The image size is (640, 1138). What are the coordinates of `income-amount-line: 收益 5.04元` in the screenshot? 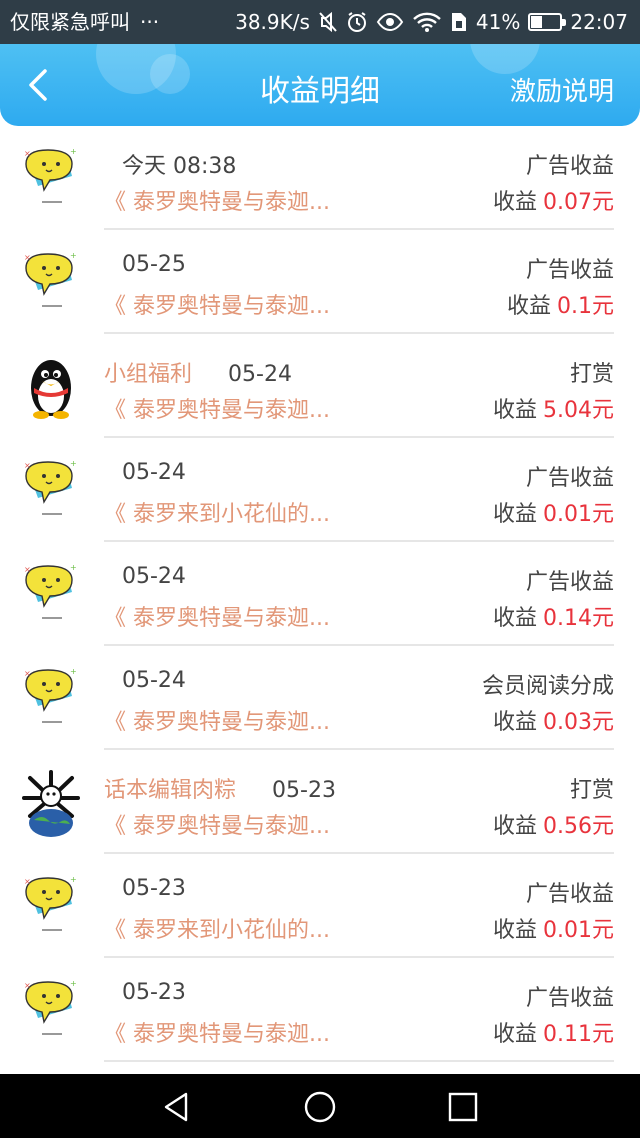 It's located at (553, 408).